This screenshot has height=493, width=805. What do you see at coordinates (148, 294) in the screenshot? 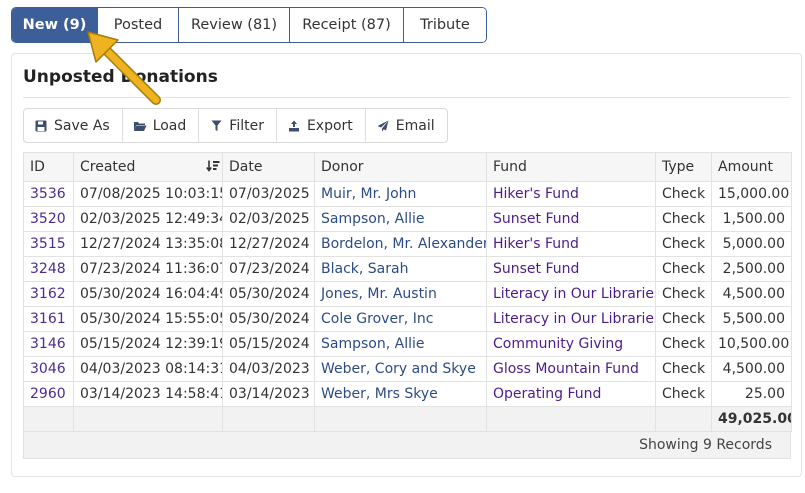
I see `cell-created: 05/30/2024 16:04:49` at bounding box center [148, 294].